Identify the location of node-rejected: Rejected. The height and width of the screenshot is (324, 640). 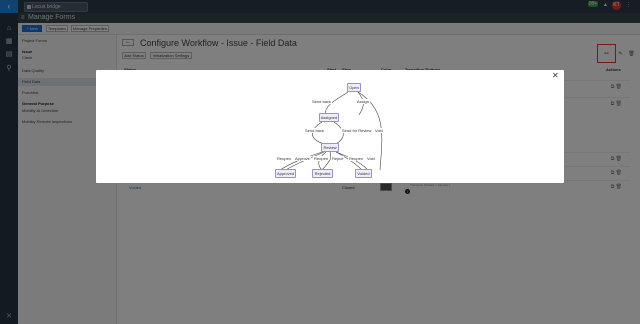
(322, 173).